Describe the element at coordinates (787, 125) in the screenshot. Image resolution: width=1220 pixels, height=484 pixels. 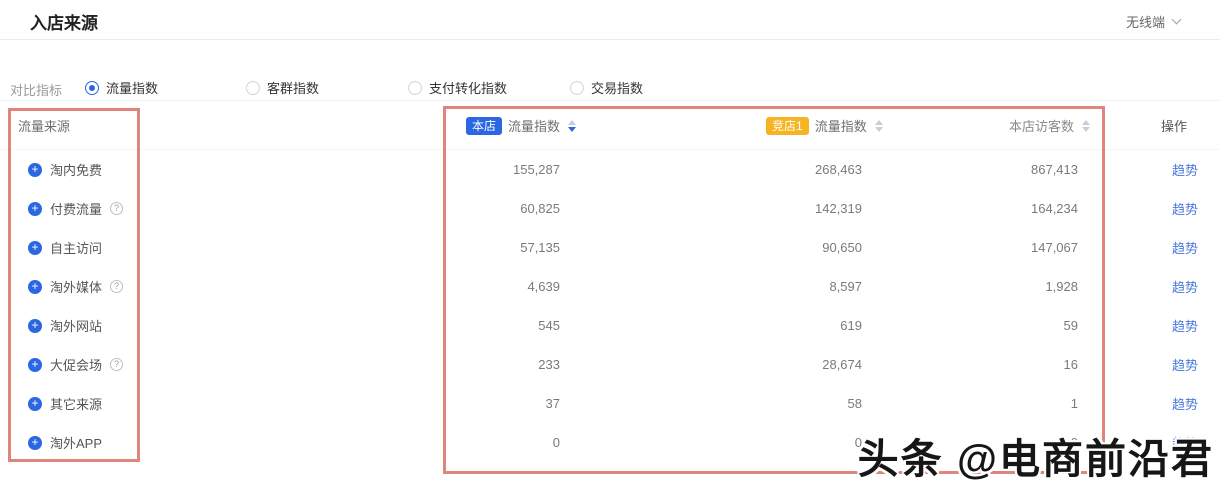
I see `rival-shop-badge: 竞店1` at that location.